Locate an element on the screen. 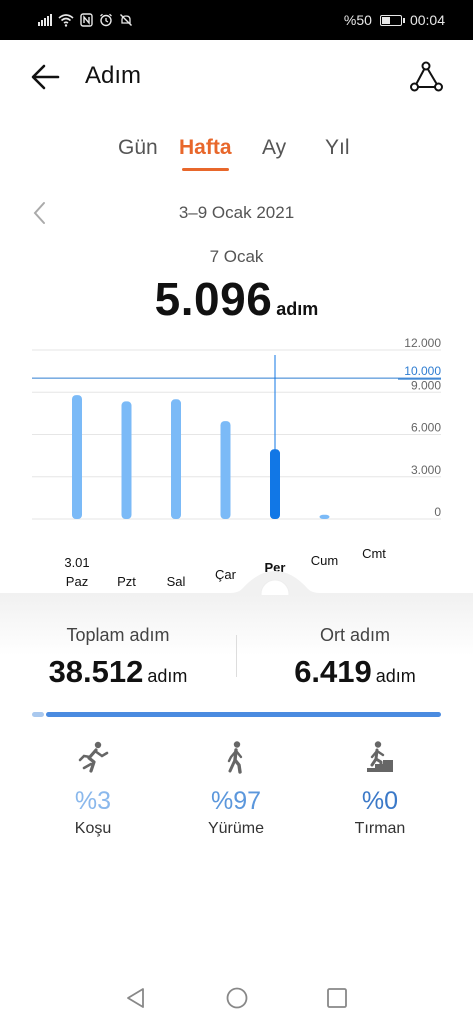 This screenshot has width=473, height=1024. walking-ratio is located at coordinates (243, 714).